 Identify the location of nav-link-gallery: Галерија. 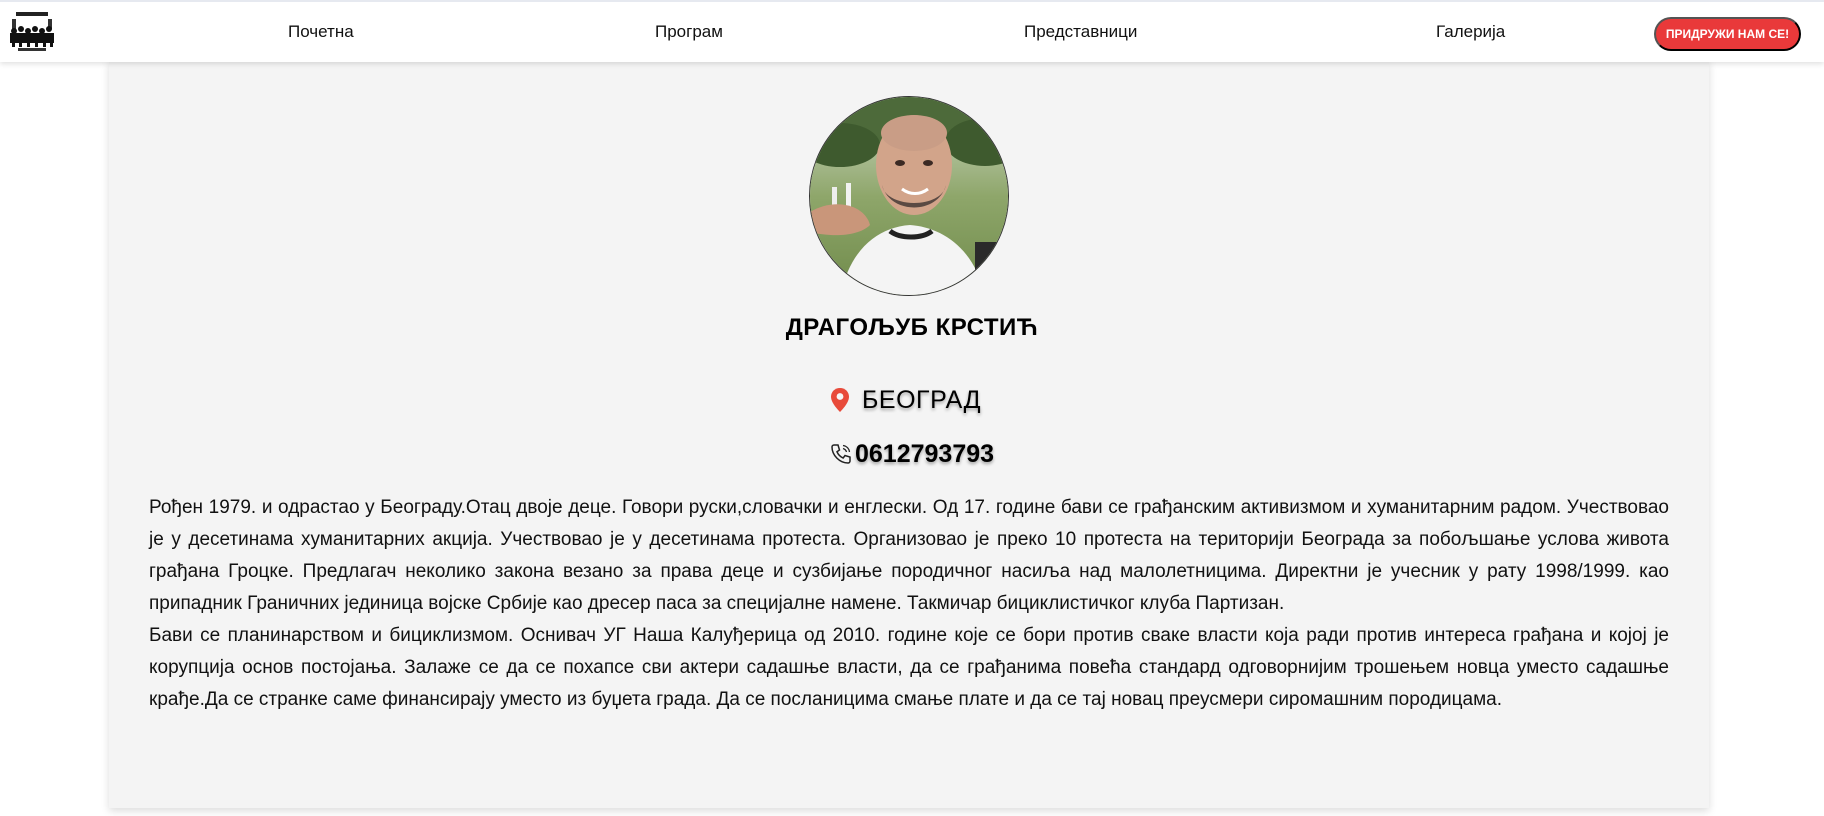
(1470, 32).